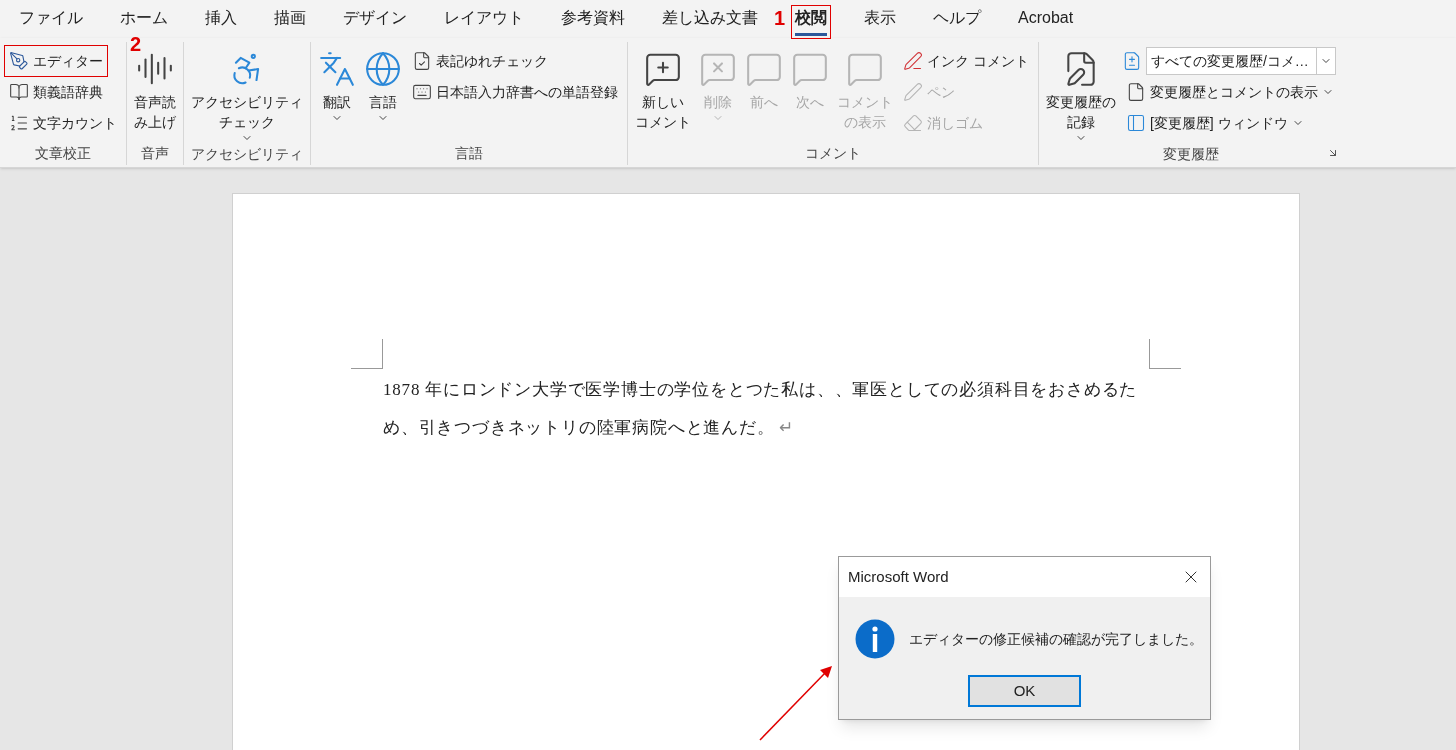 The image size is (1456, 750). I want to click on ribbon-tab: Acrobat, so click(1046, 22).